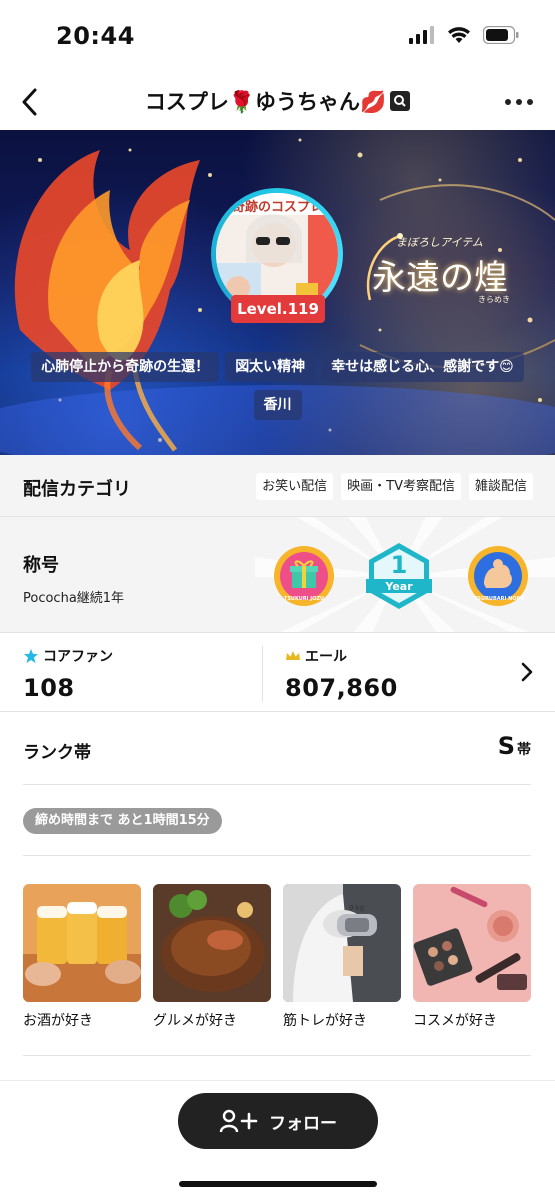 Image resolution: width=555 pixels, height=1200 pixels. Describe the element at coordinates (455, 1021) in the screenshot. I see `interest-label: コスメが好き` at that location.